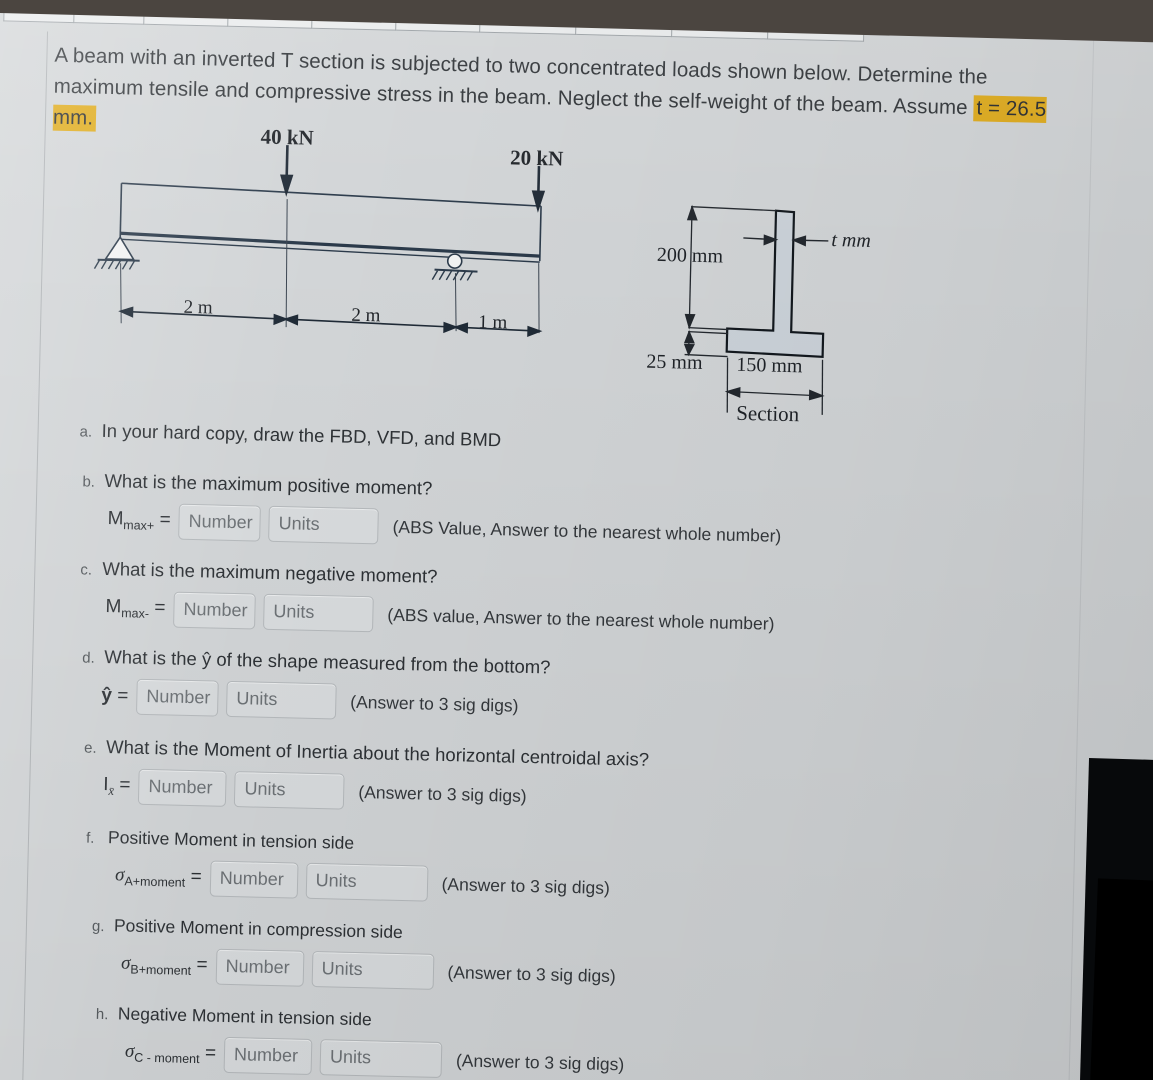 This screenshot has width=1153, height=1080. I want to click on pin-support, so click(116, 252).